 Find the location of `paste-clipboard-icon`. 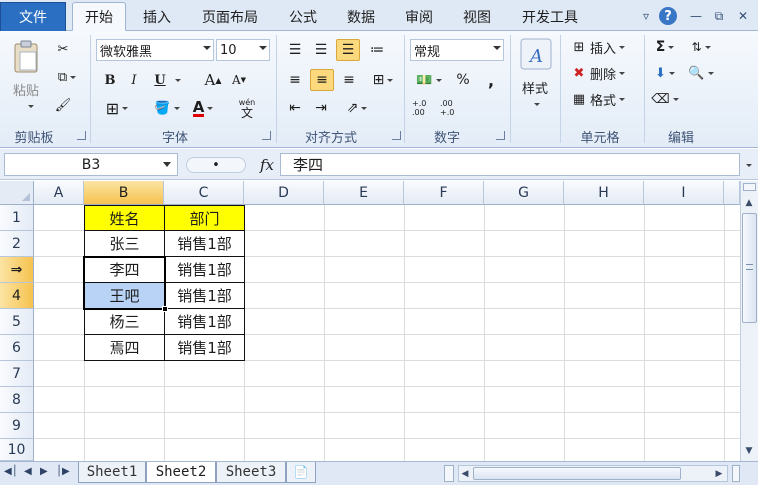

paste-clipboard-icon is located at coordinates (26, 57).